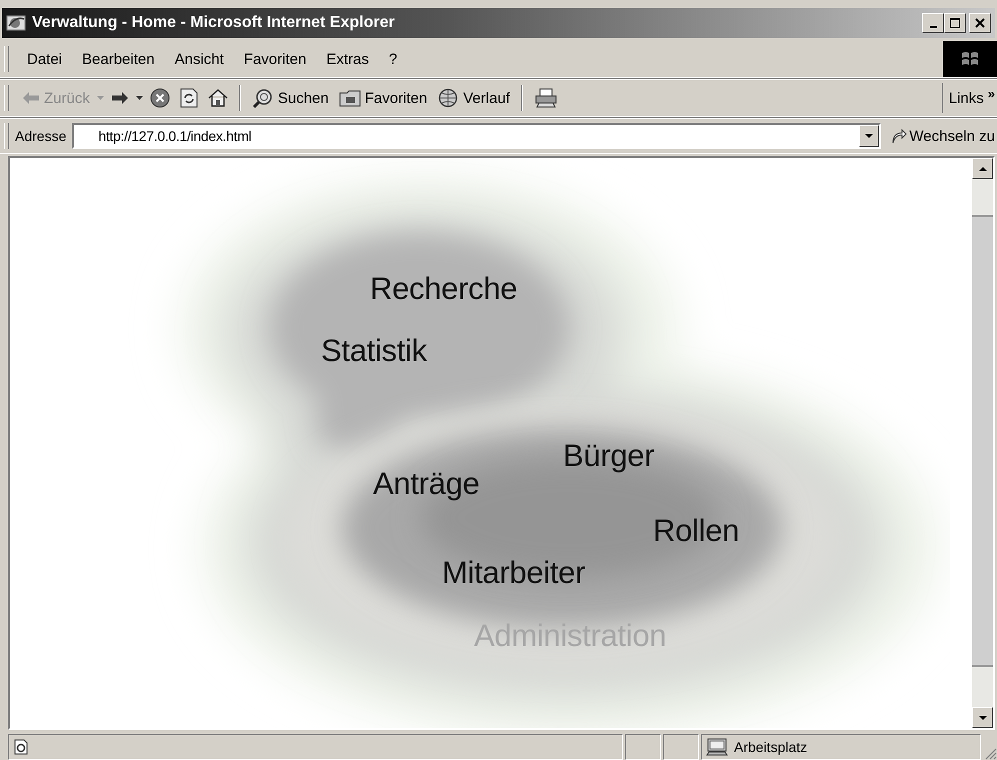 The height and width of the screenshot is (760, 997). What do you see at coordinates (990, 753) in the screenshot?
I see `resize-grip-icon` at bounding box center [990, 753].